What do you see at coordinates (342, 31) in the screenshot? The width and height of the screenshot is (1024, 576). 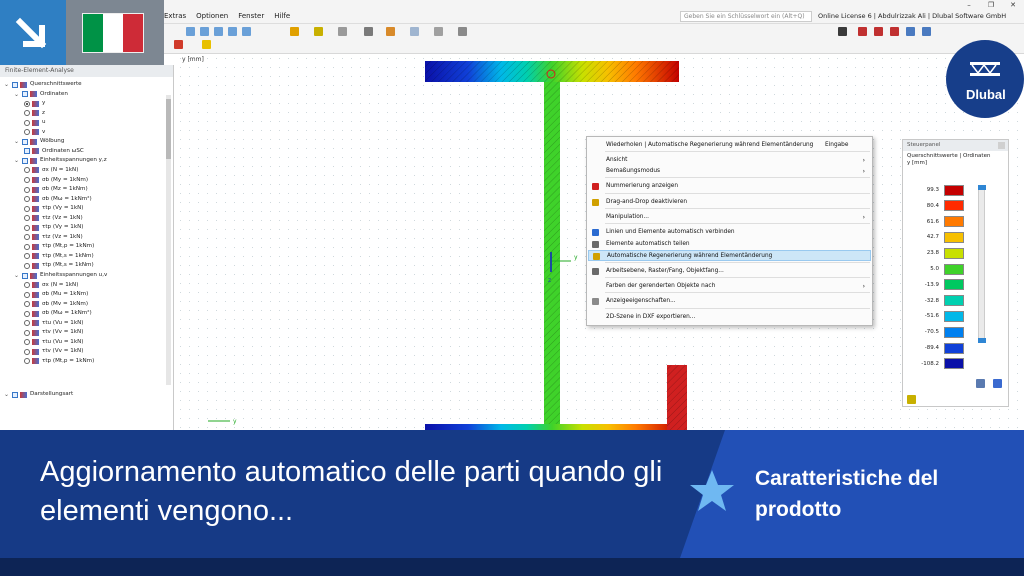 I see `toolbar-member-icon` at bounding box center [342, 31].